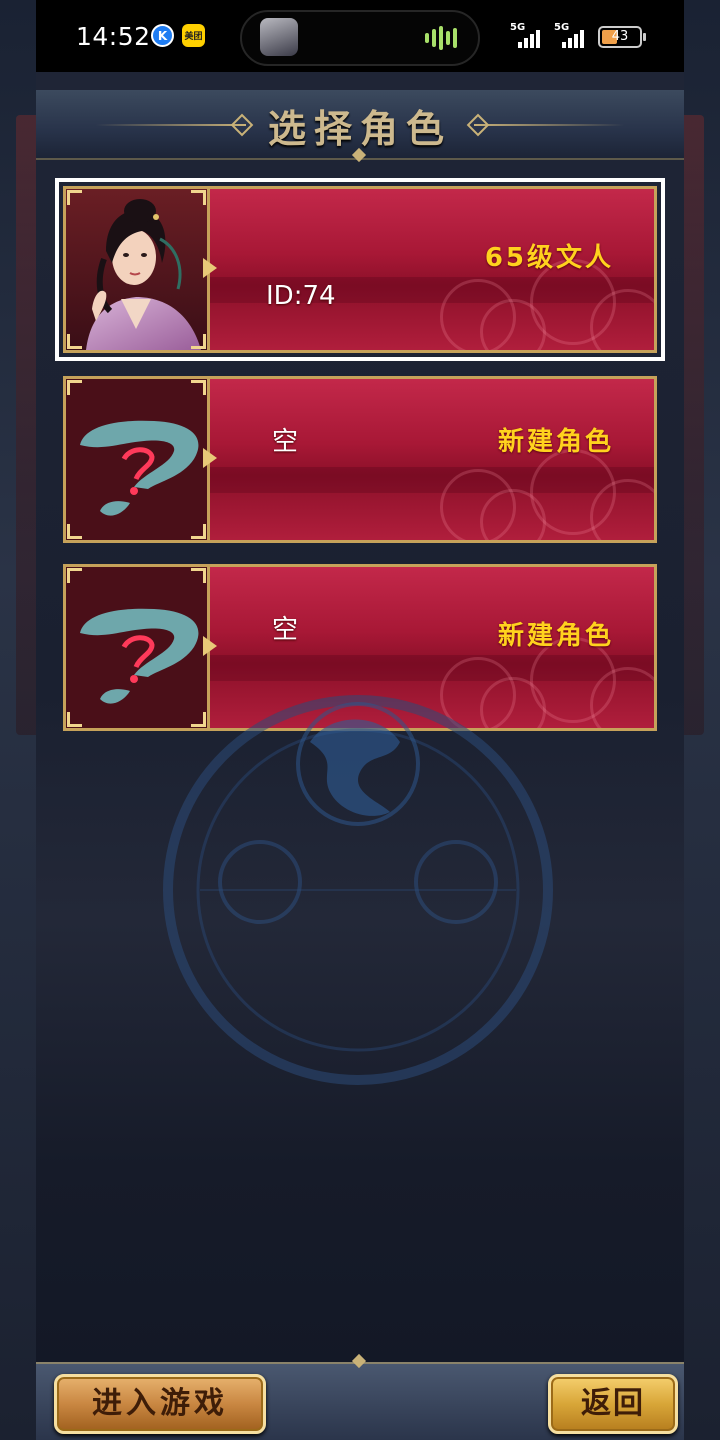 The width and height of the screenshot is (720, 1440). I want to click on dynamic-island, so click(360, 38).